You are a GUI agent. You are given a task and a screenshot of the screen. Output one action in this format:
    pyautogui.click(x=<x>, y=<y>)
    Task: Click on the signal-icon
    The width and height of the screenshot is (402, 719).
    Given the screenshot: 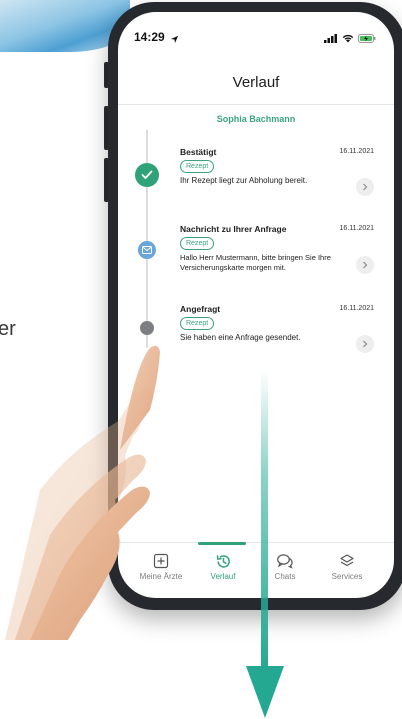 What is the action you would take?
    pyautogui.click(x=331, y=39)
    